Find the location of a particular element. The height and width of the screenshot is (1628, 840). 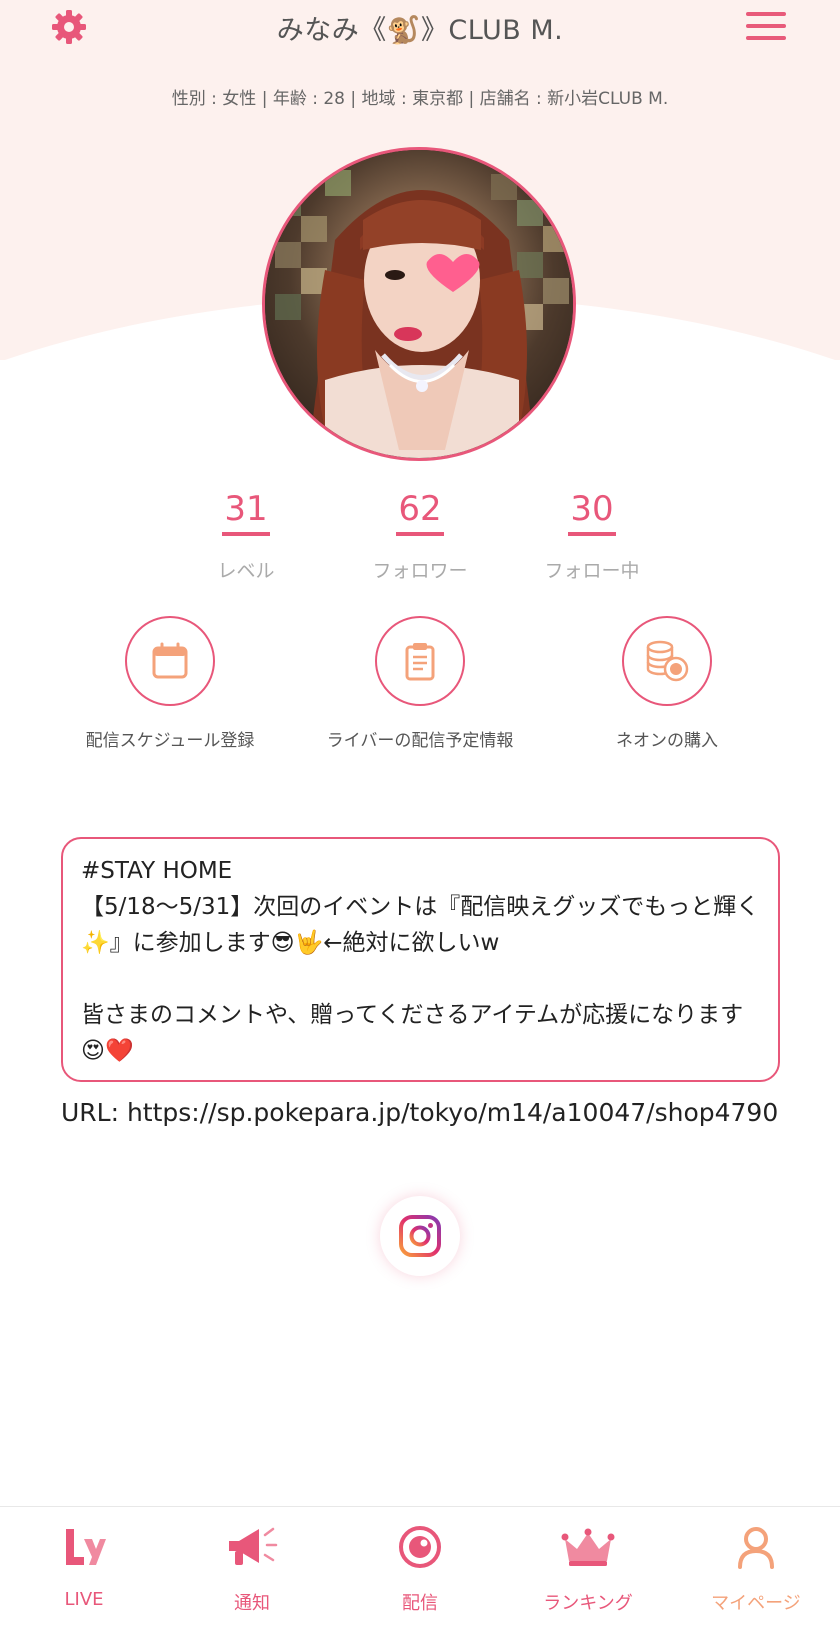

nav-notifications: 通知 is located at coordinates (252, 1567).